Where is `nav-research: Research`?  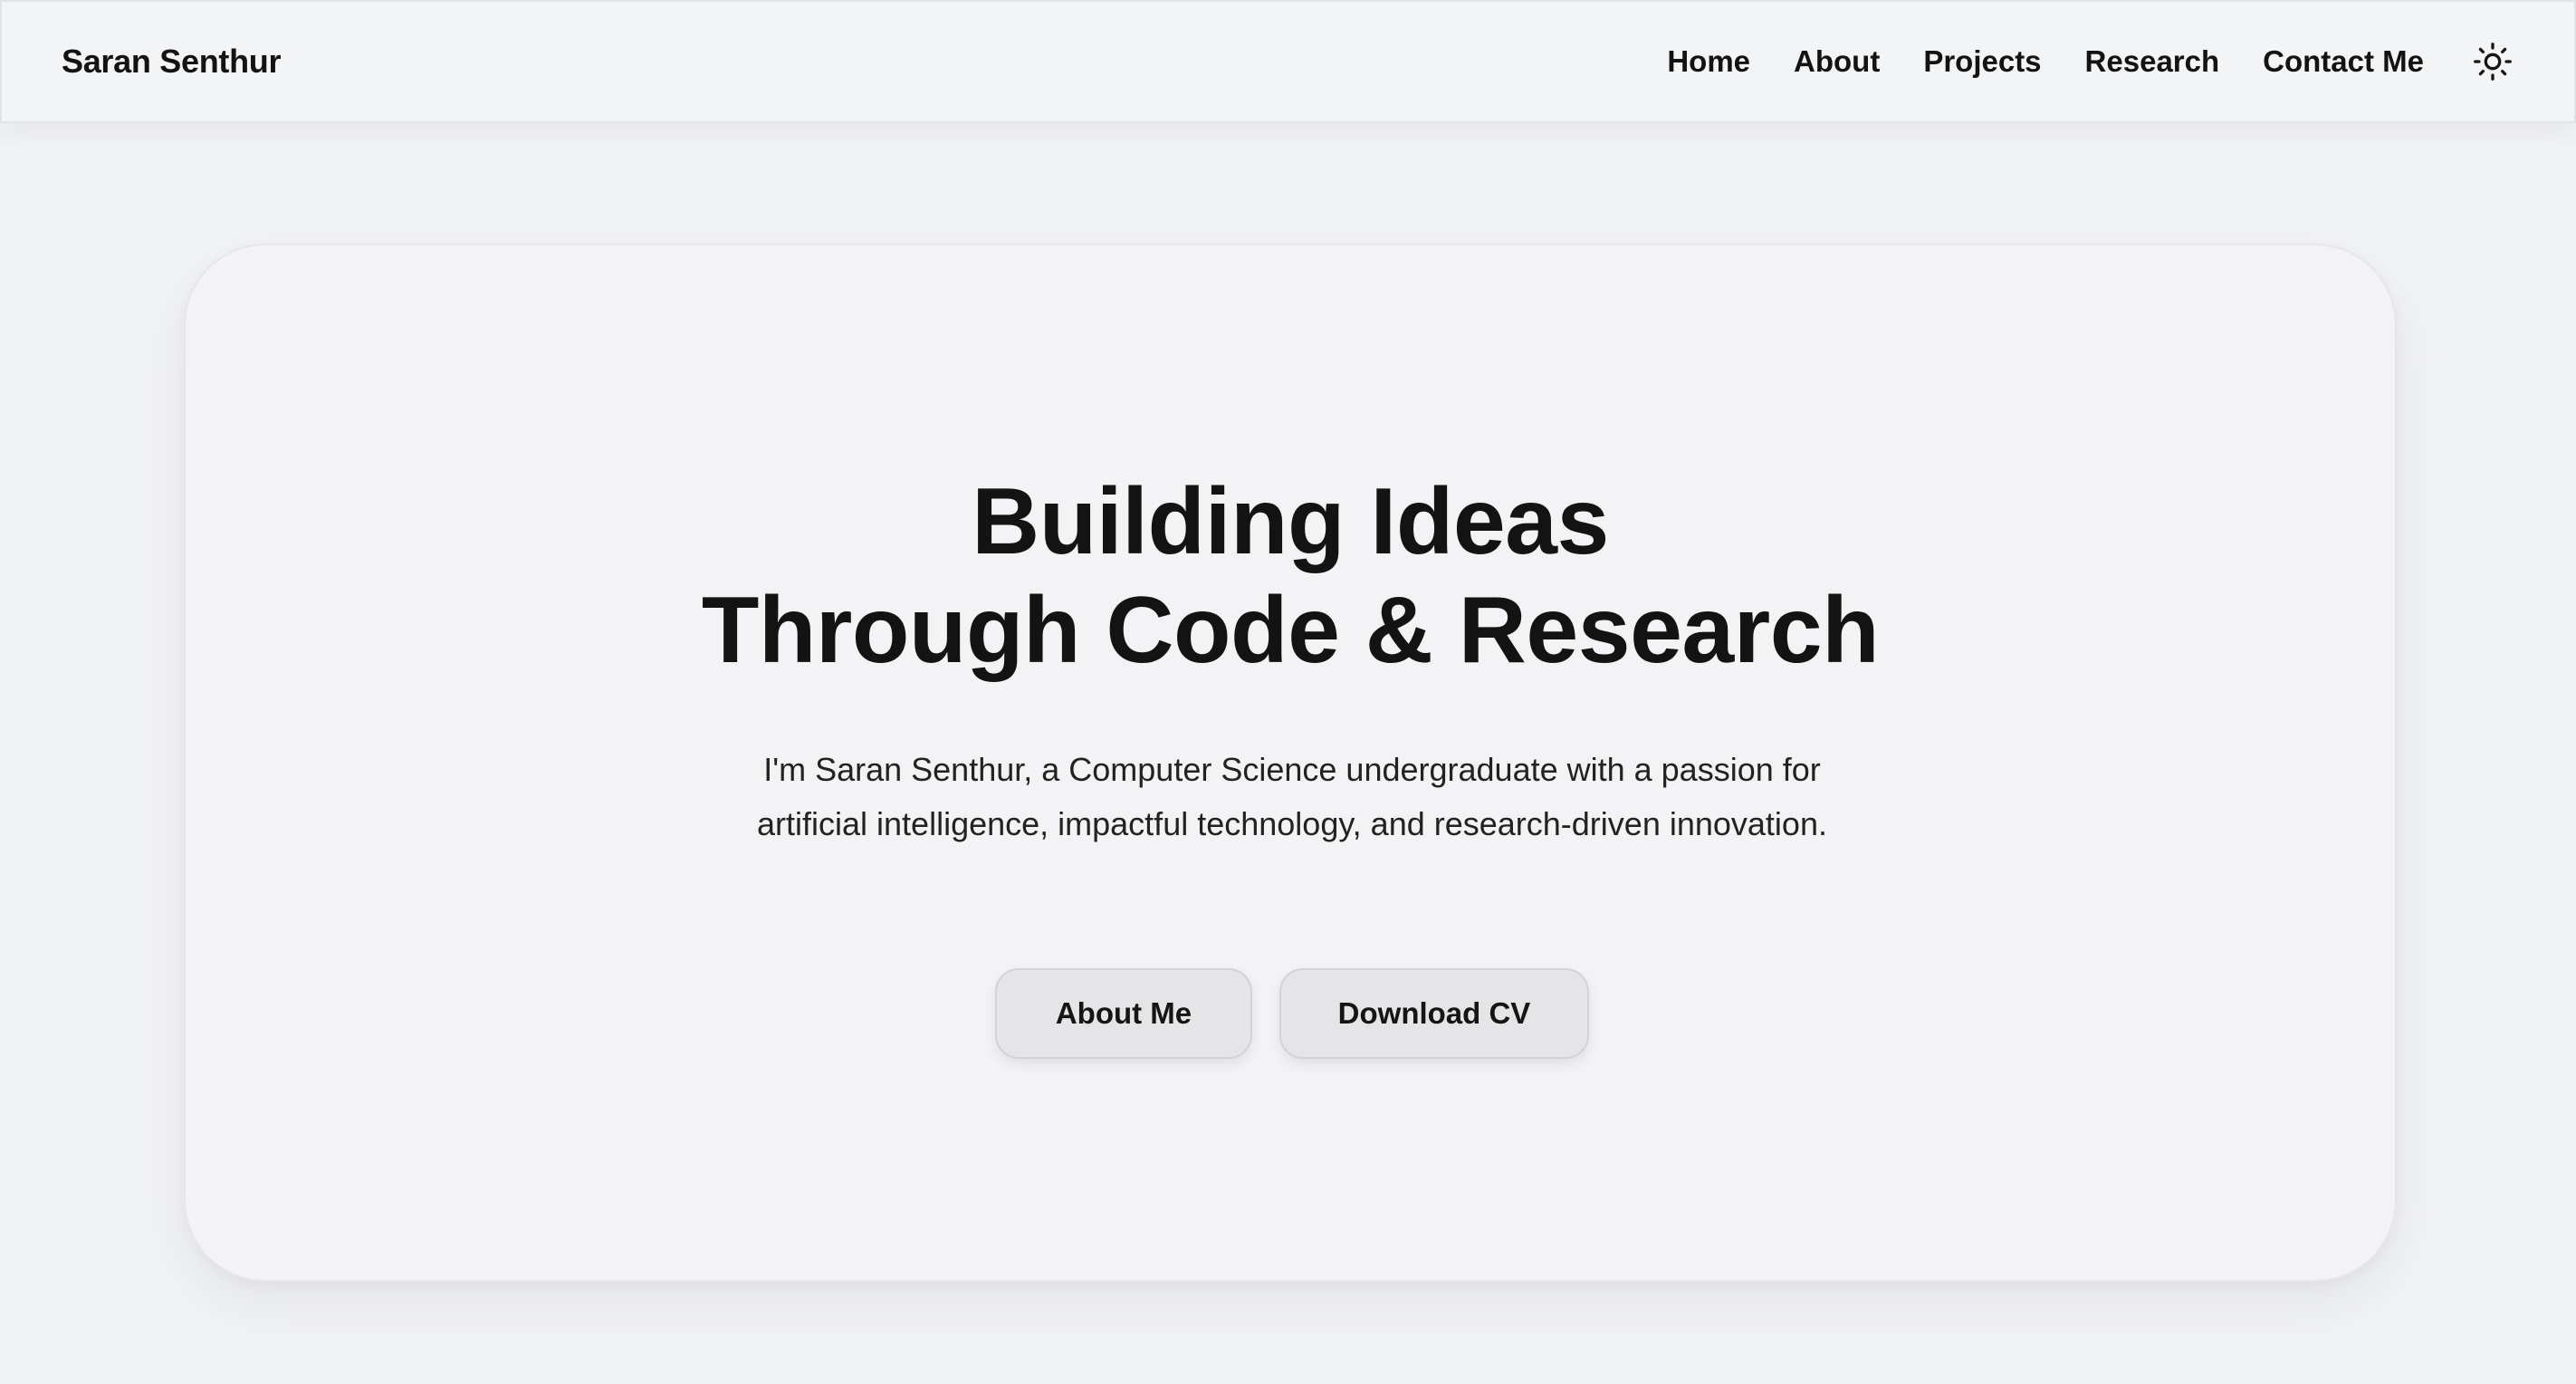 nav-research: Research is located at coordinates (2152, 62).